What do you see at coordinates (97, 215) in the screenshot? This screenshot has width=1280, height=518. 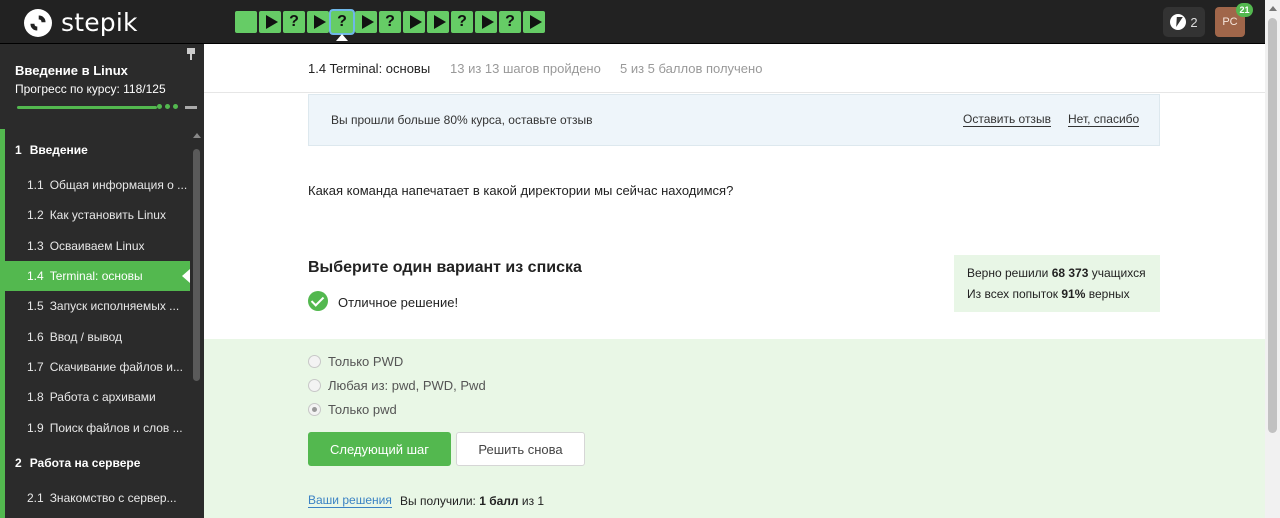 I see `sidebar-lesson-item: 1.2 Как установить Linux` at bounding box center [97, 215].